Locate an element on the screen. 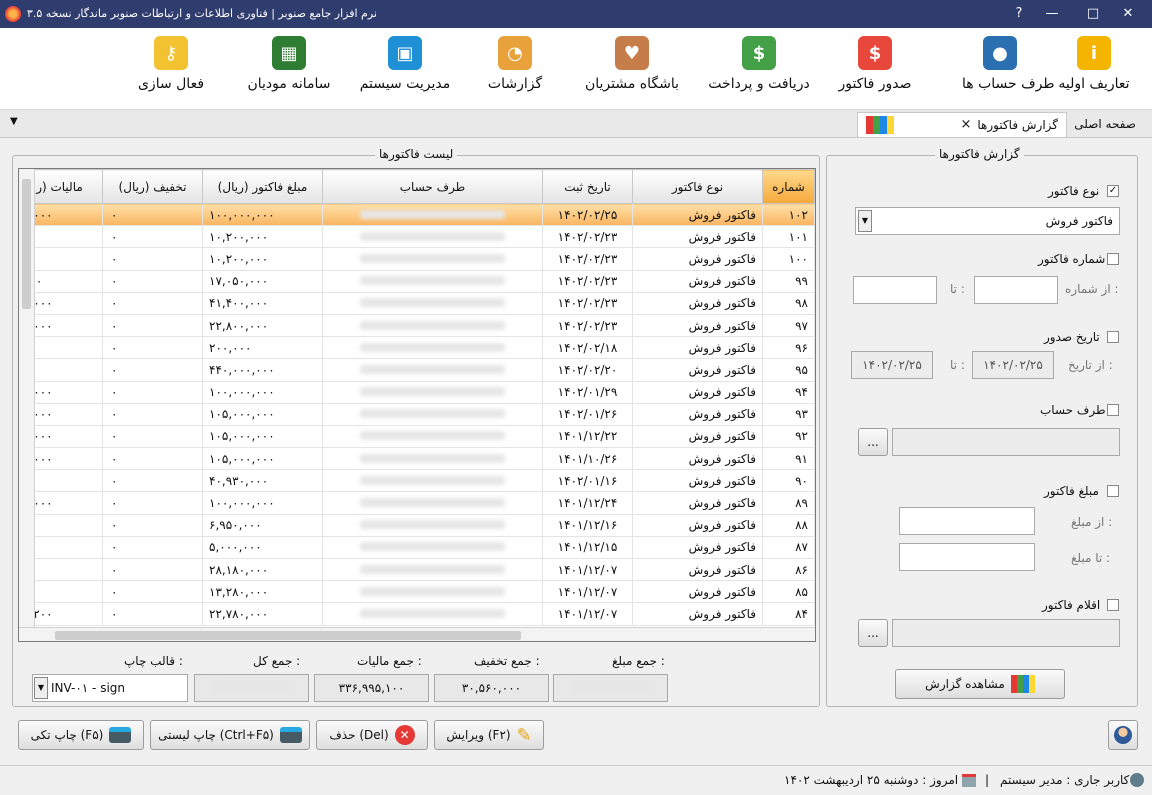 Image resolution: width=1152 pixels, height=795 pixels. edit-button: ویرایش (F۲) ✎ is located at coordinates (489, 735).